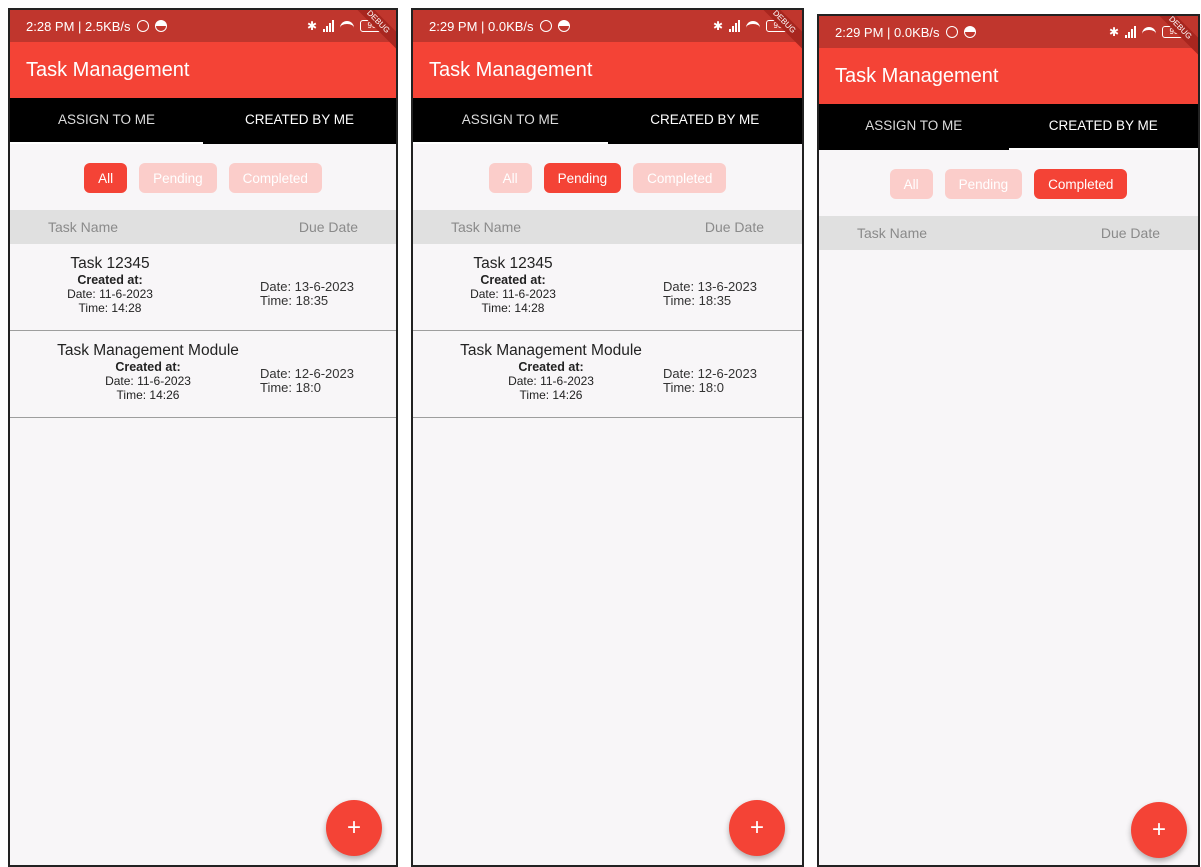  What do you see at coordinates (78, 26) in the screenshot?
I see `status-time: 2:28 PM | 2.5KB/s` at bounding box center [78, 26].